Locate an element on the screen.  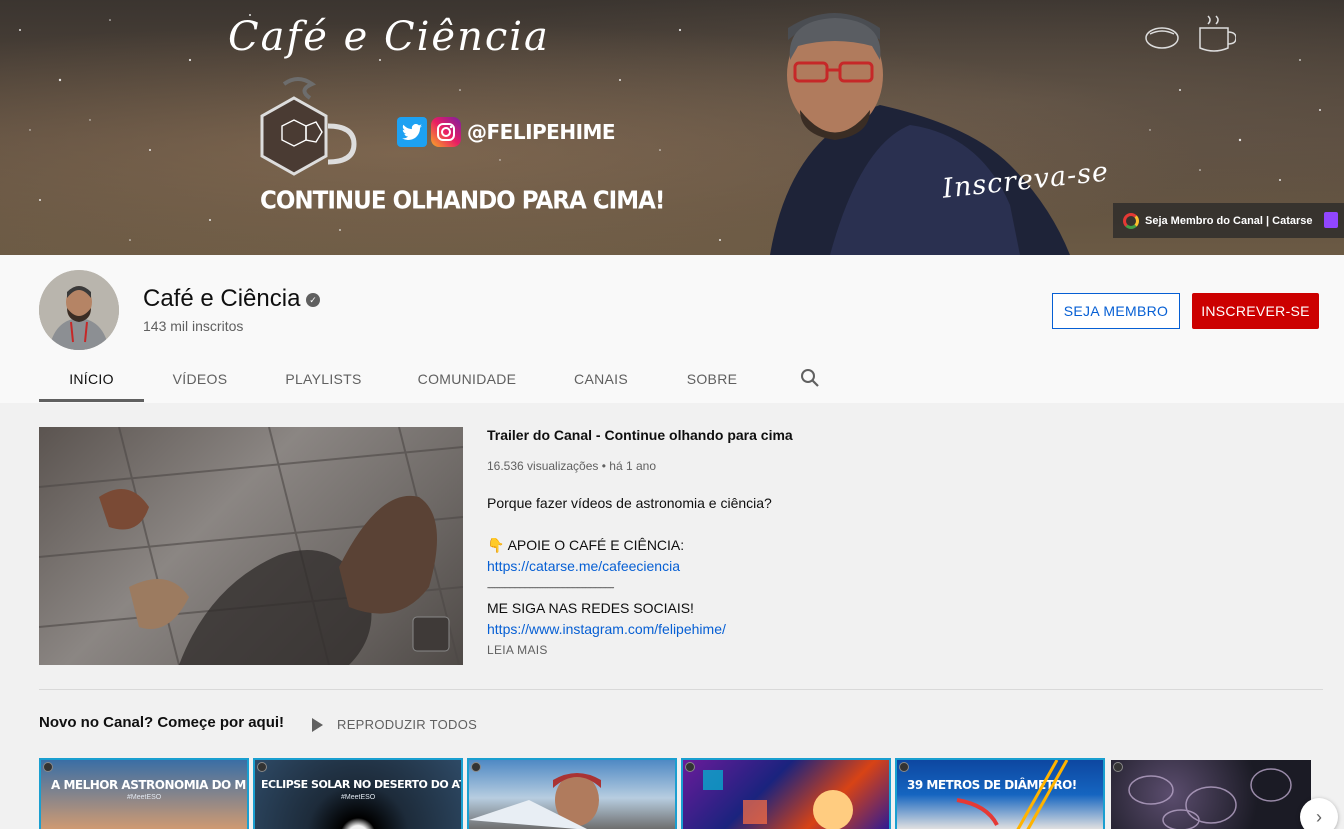
twitter-icon is located at coordinates (412, 132).